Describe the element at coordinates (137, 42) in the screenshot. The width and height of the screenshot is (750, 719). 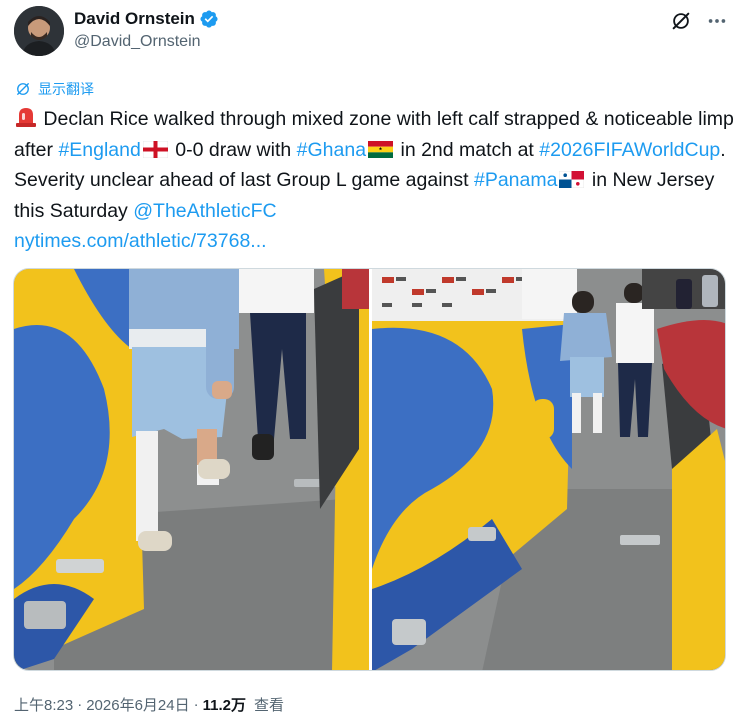
I see `handle: @David_Ornstein` at that location.